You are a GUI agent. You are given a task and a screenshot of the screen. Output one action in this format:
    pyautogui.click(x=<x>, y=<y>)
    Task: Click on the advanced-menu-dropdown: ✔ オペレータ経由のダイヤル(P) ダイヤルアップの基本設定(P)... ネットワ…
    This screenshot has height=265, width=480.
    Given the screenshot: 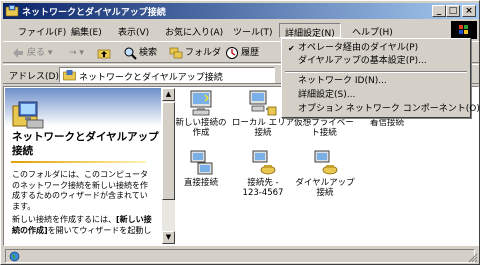 What is the action you would take?
    pyautogui.click(x=380, y=78)
    